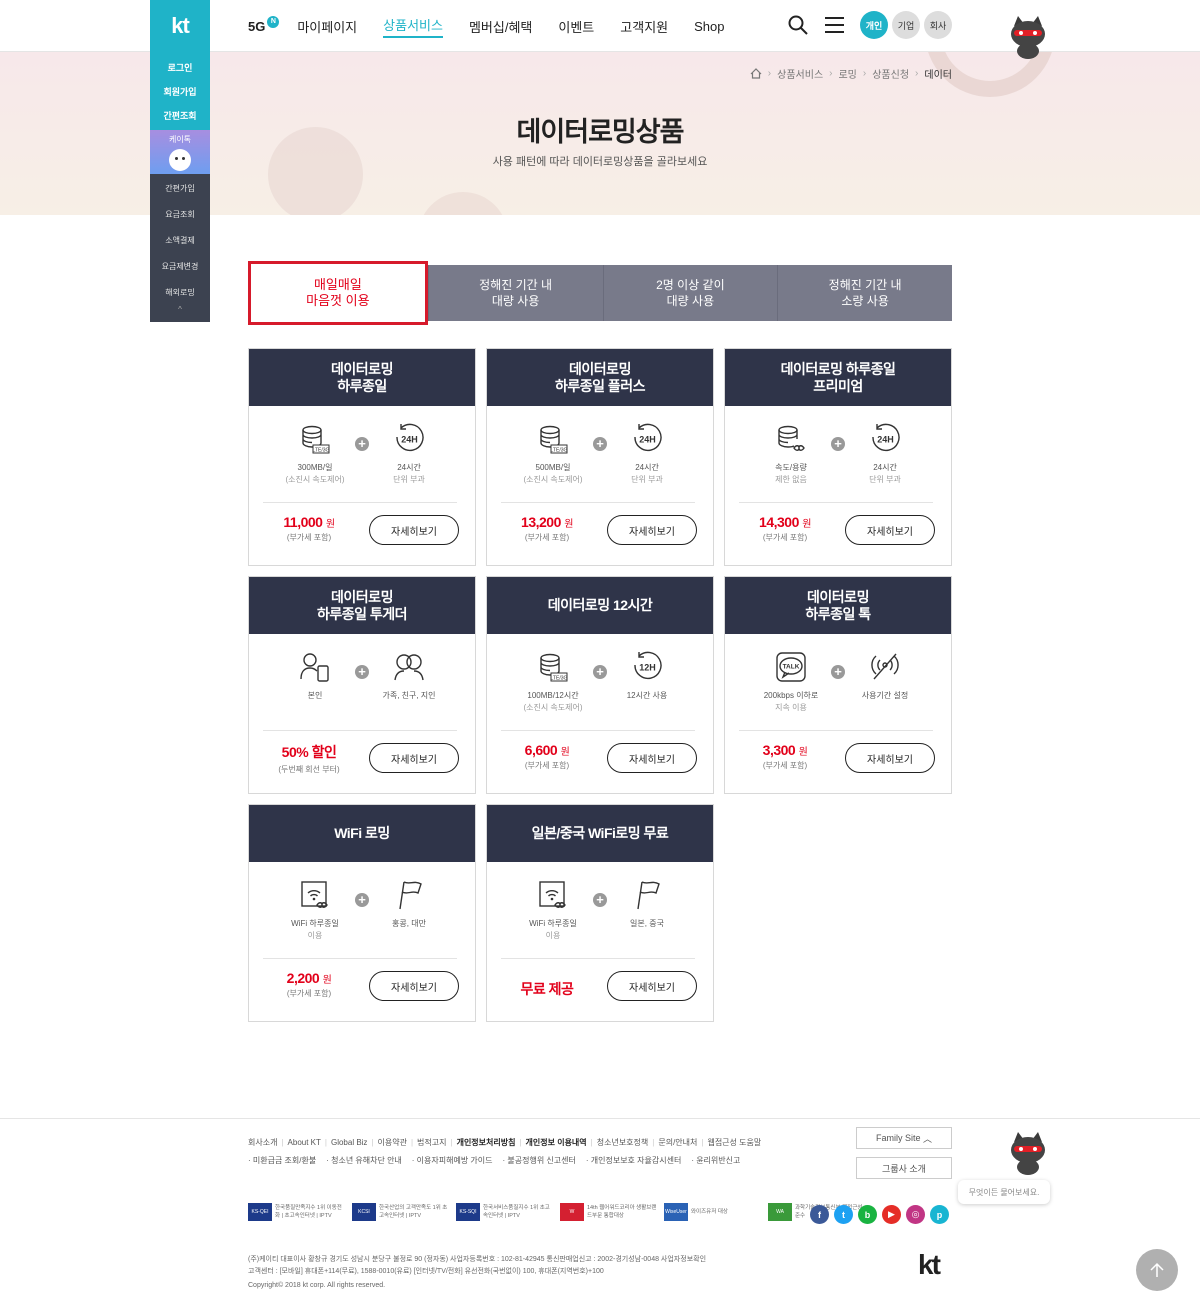 This screenshot has width=1200, height=1300. Describe the element at coordinates (890, 73) in the screenshot. I see `breadcrumb-item: 상품신청` at that location.